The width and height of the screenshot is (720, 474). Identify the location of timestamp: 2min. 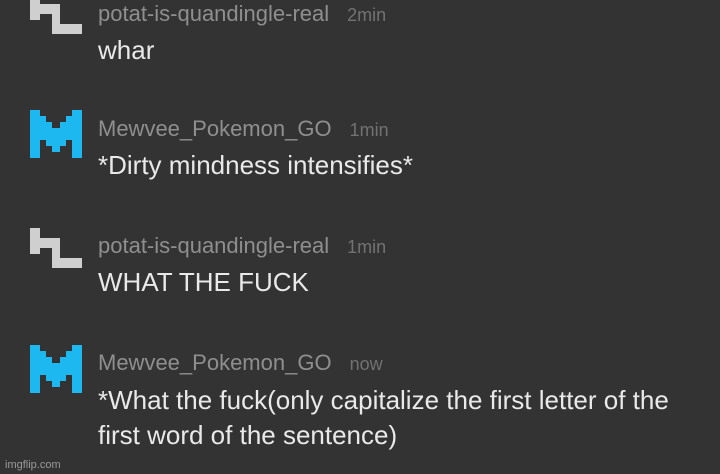
(367, 15).